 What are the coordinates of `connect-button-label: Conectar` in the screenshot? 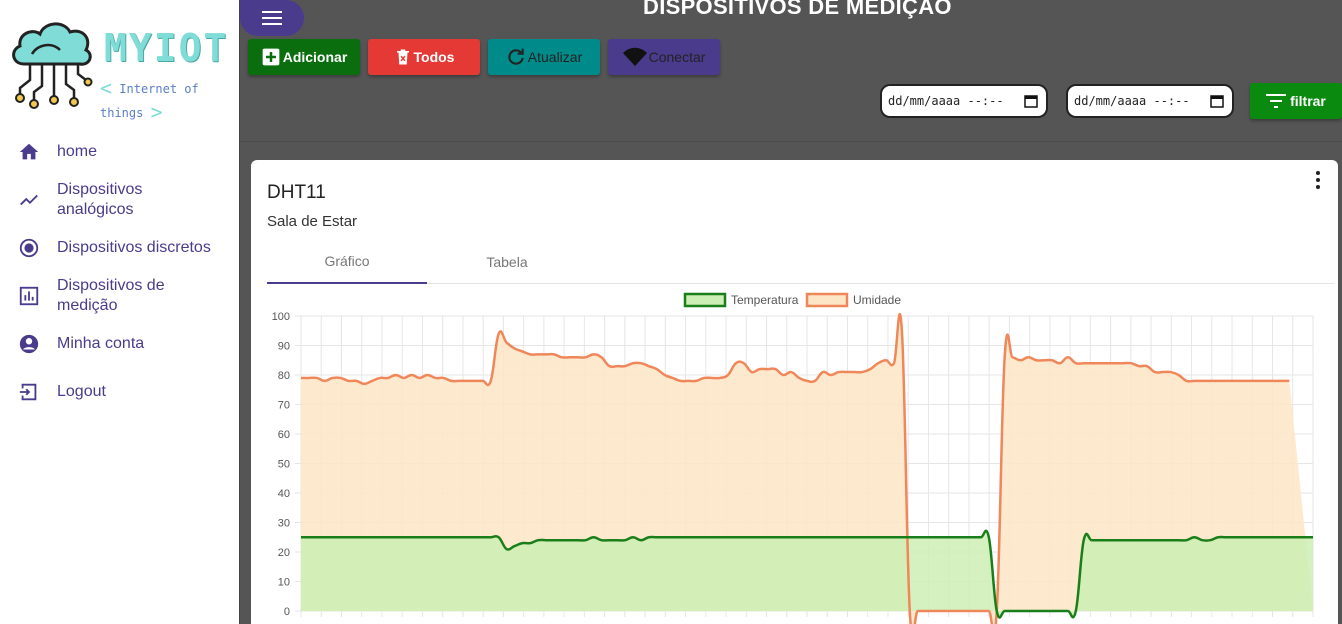 It's located at (677, 57).